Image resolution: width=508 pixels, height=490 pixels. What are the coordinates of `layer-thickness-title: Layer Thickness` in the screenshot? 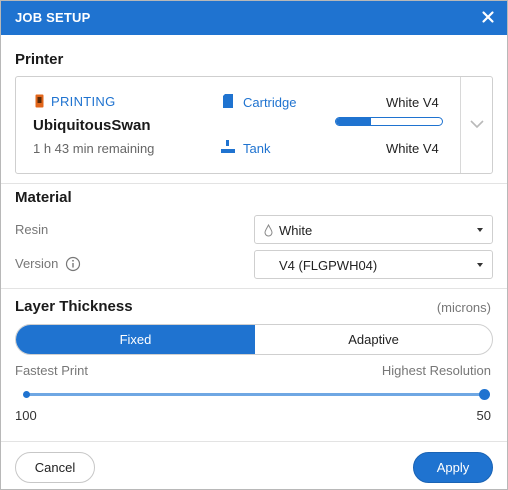 It's located at (74, 306).